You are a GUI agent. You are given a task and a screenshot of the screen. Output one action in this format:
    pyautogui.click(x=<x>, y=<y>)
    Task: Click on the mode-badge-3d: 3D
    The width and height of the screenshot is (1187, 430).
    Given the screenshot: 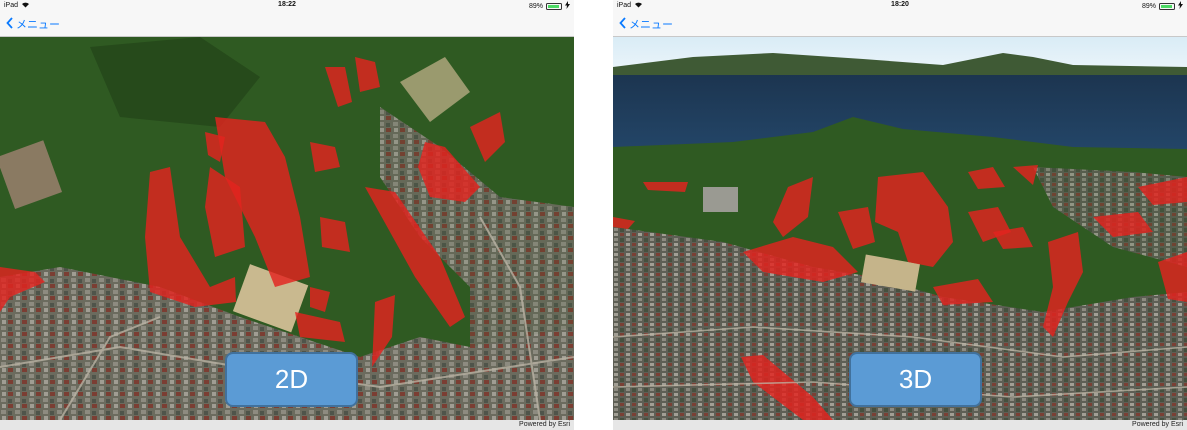 What is the action you would take?
    pyautogui.click(x=915, y=379)
    